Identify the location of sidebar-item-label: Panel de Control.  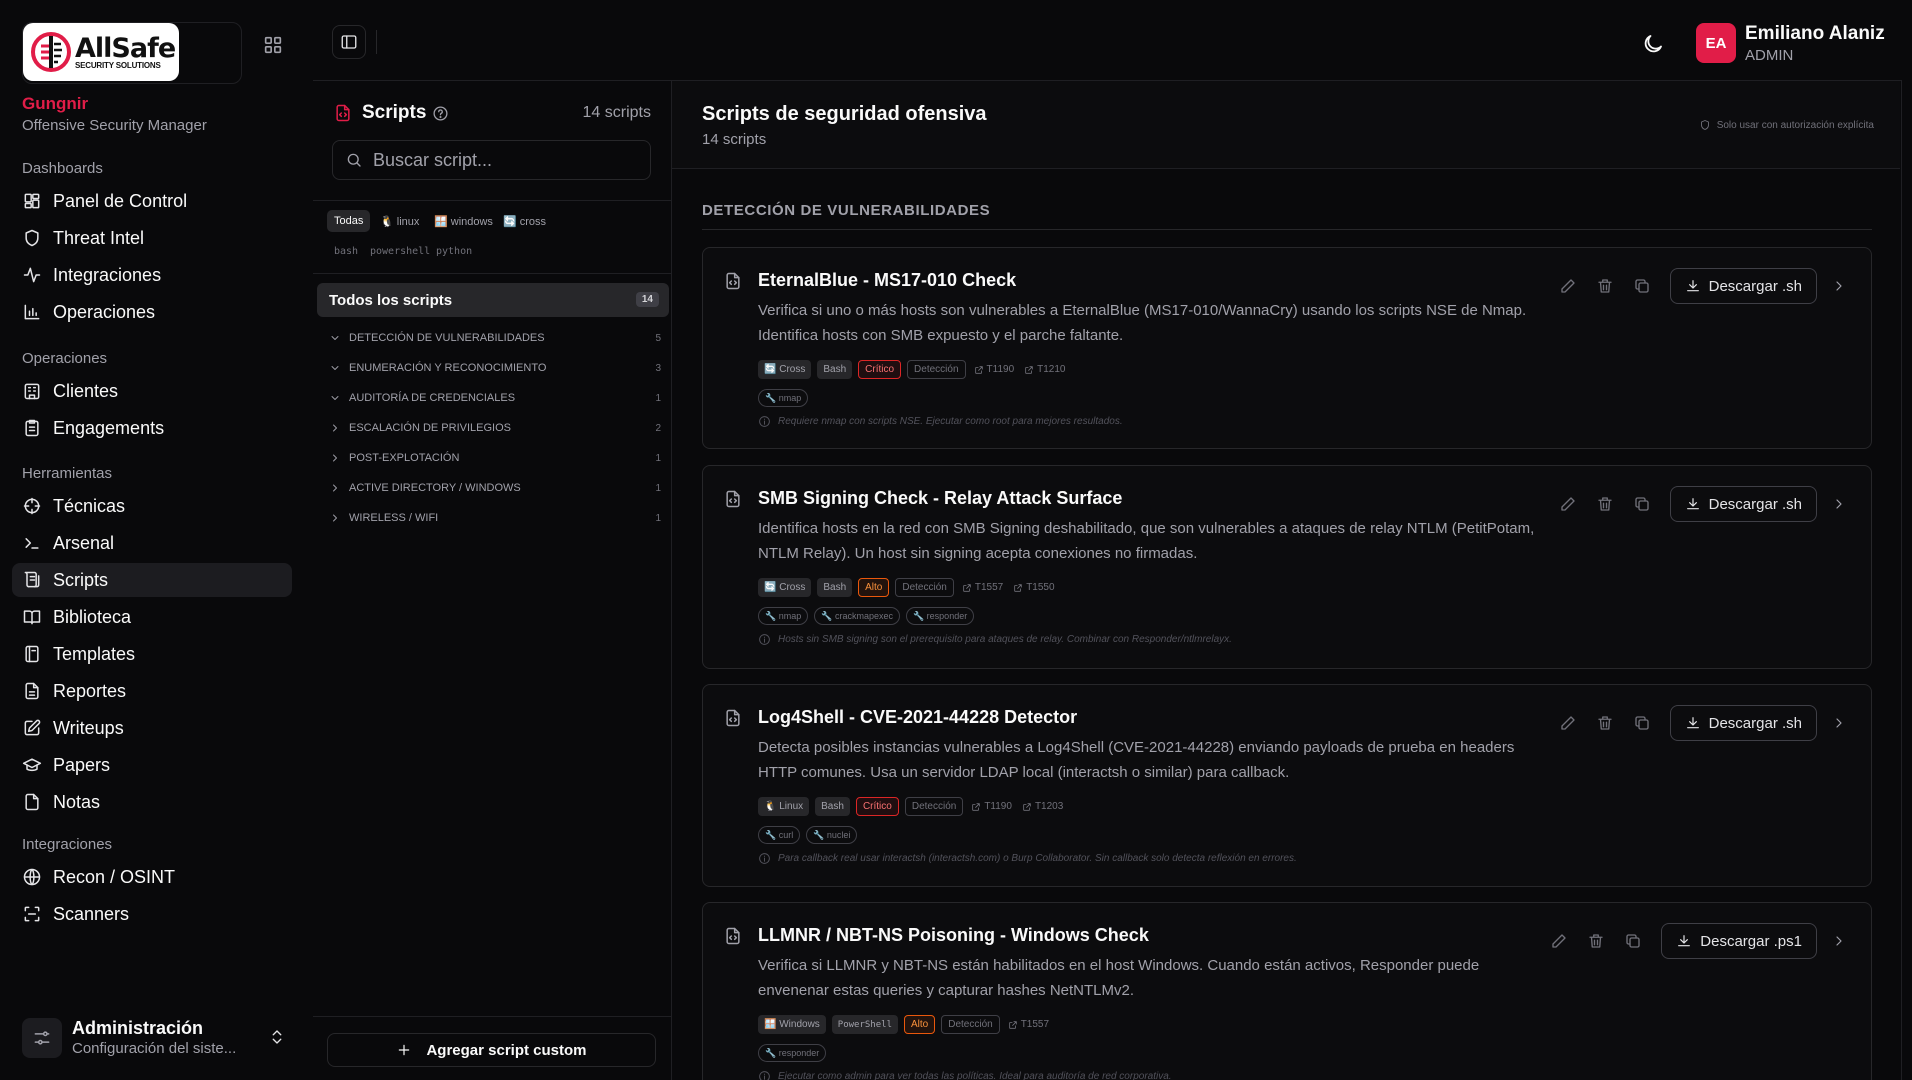
(120, 200).